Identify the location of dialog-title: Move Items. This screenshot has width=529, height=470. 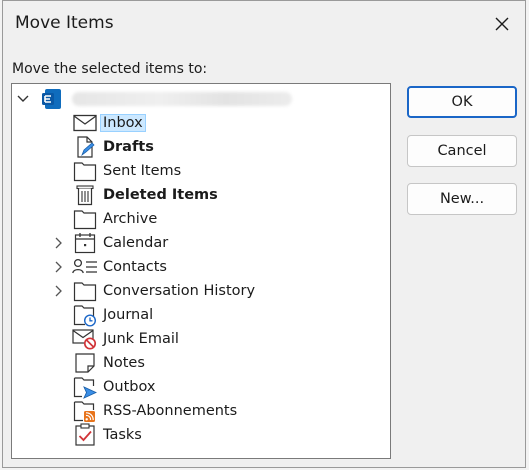
(64, 23).